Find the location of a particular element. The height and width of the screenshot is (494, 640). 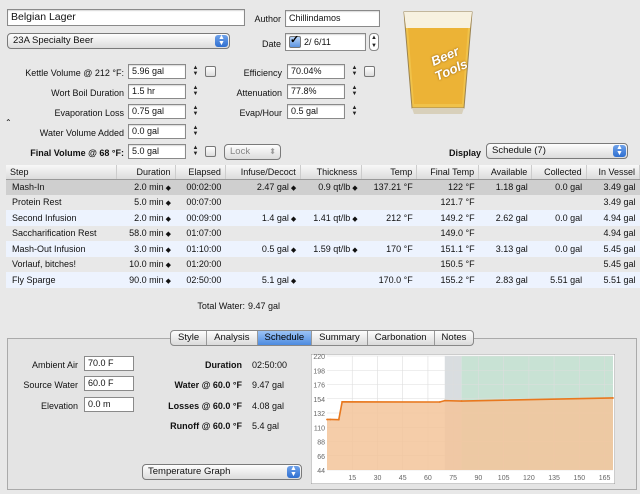

cell-text: 58.0 min is located at coordinates (146, 233).